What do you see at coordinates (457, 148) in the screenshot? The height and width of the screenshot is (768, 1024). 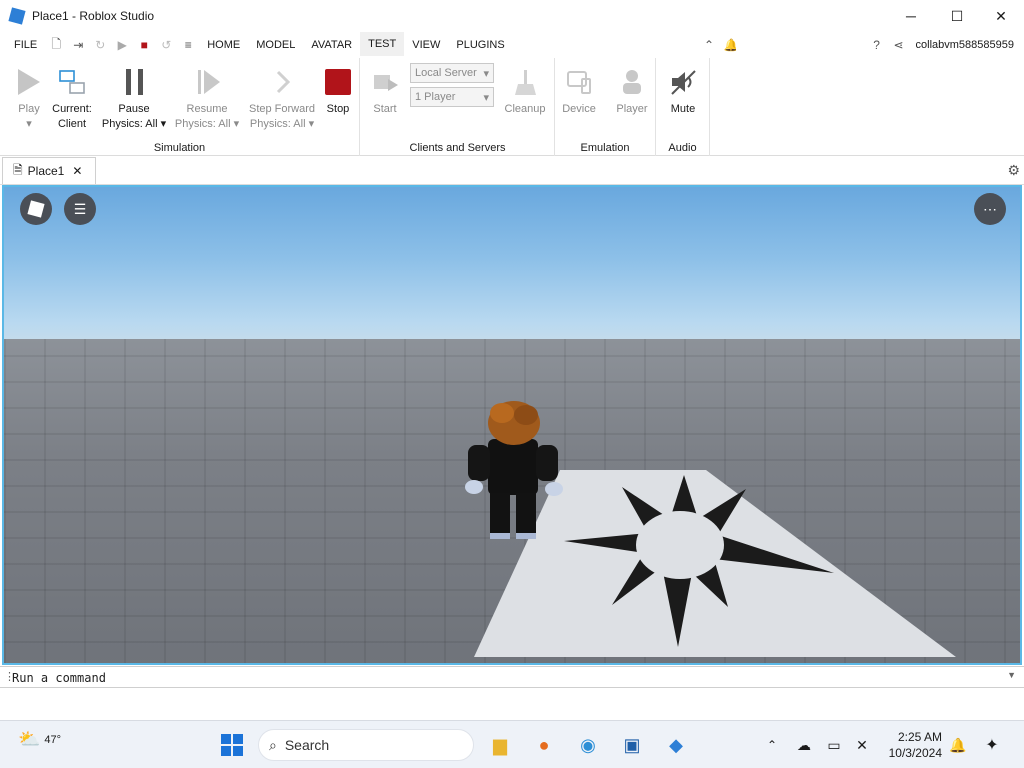 I see `clients-servers-group-label: Clients and Servers` at bounding box center [457, 148].